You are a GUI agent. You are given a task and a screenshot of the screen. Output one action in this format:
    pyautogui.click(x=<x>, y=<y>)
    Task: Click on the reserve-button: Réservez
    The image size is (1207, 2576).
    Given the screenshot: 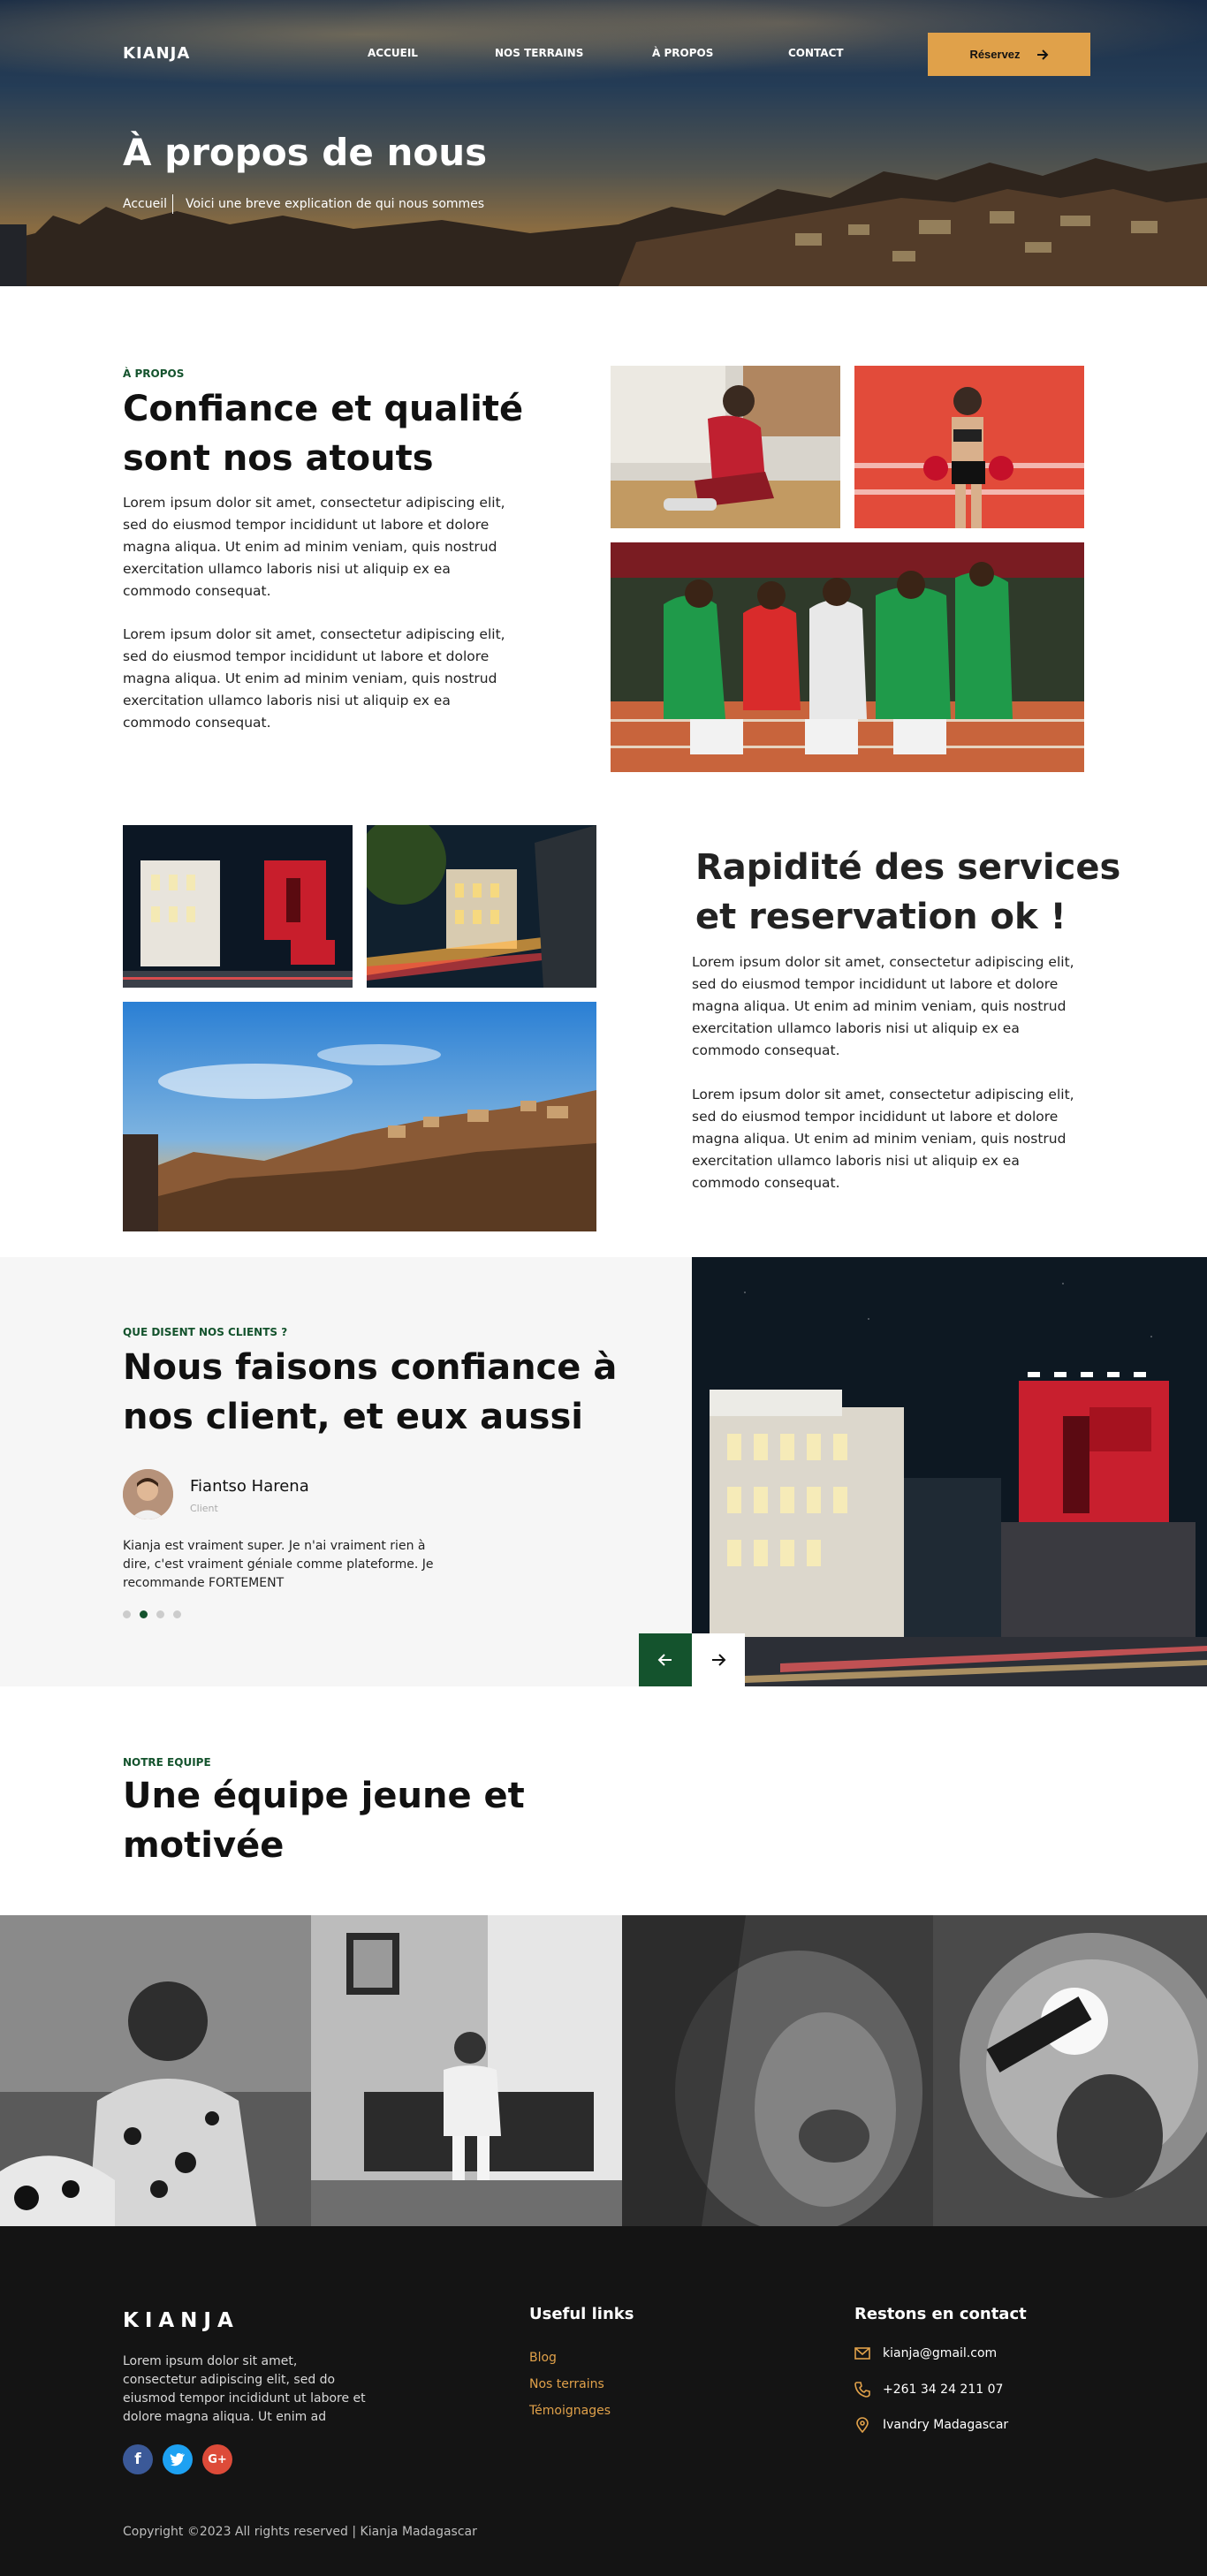 What is the action you would take?
    pyautogui.click(x=1009, y=55)
    